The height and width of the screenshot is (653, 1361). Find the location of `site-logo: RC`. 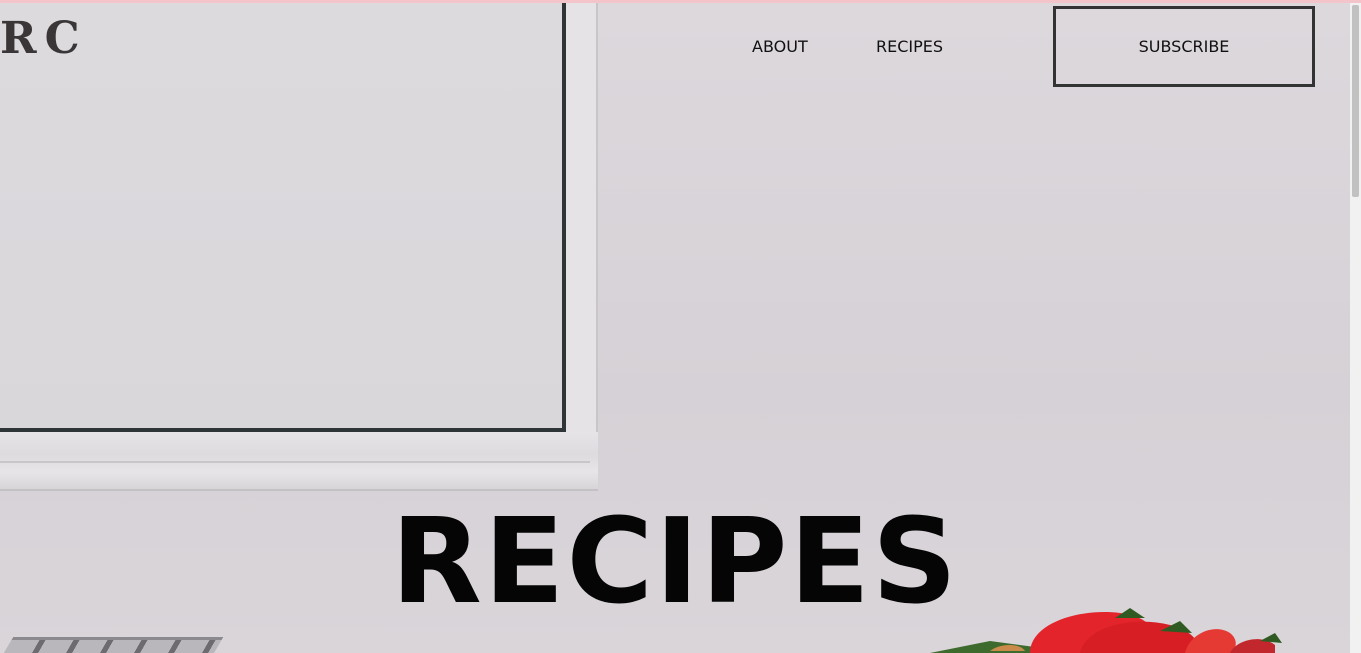

site-logo: RC is located at coordinates (44, 39).